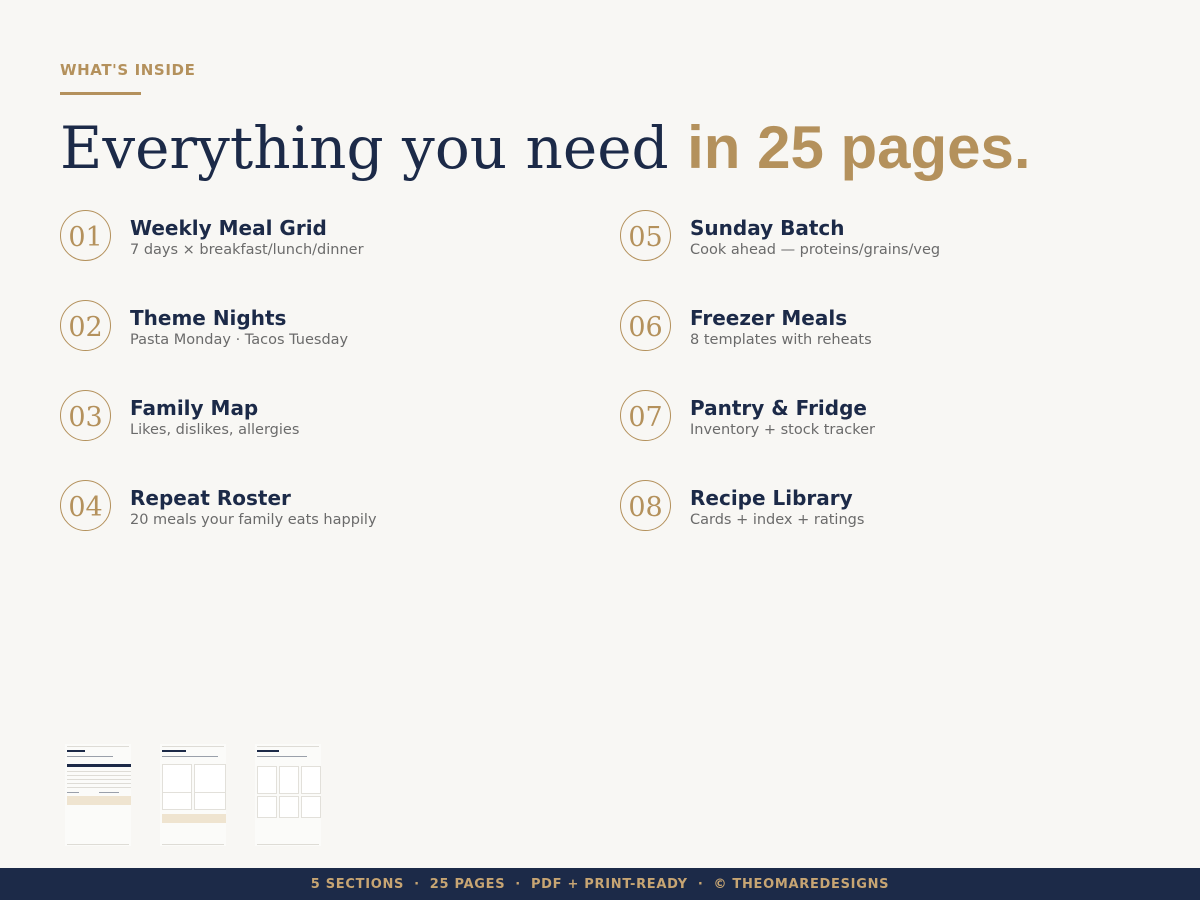  What do you see at coordinates (320, 417) in the screenshot?
I see `feature-item: 03 Family Map Likes, dislikes, allergies` at bounding box center [320, 417].